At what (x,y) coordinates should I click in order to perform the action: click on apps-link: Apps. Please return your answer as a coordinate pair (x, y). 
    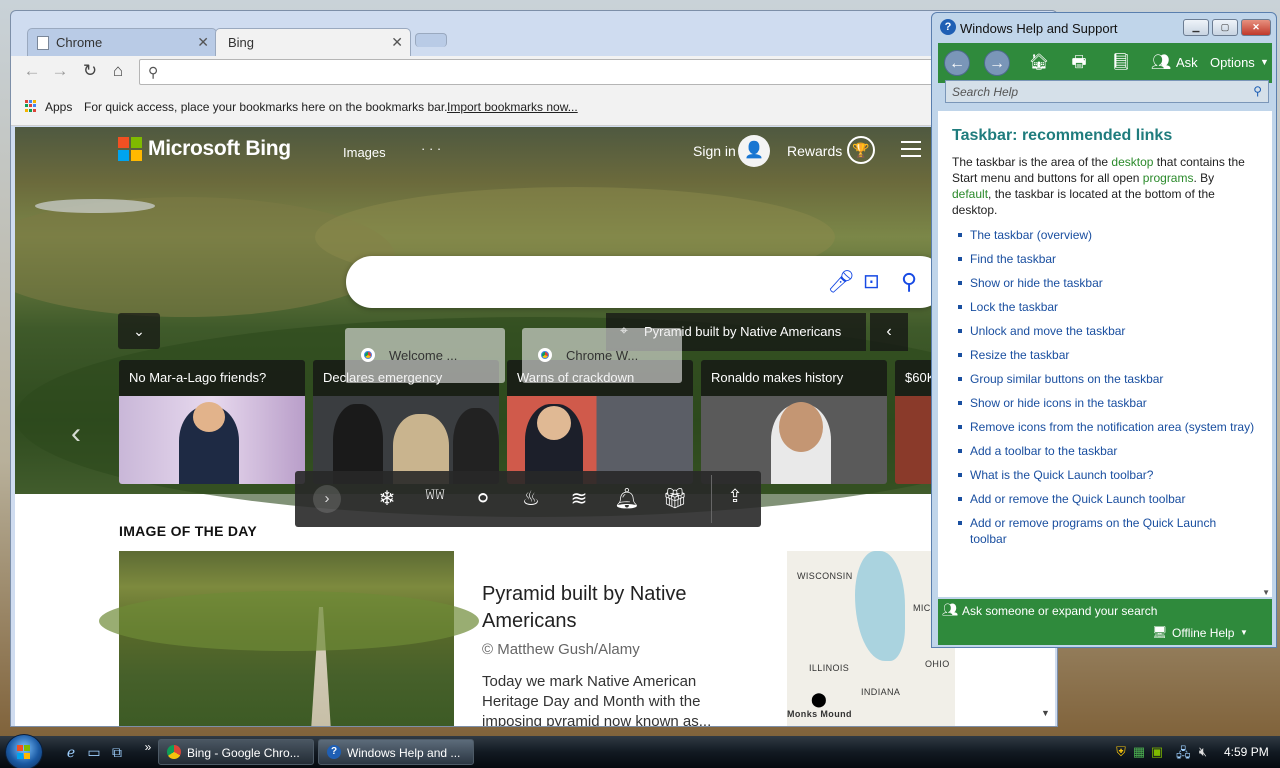
    Looking at the image, I should click on (58, 107).